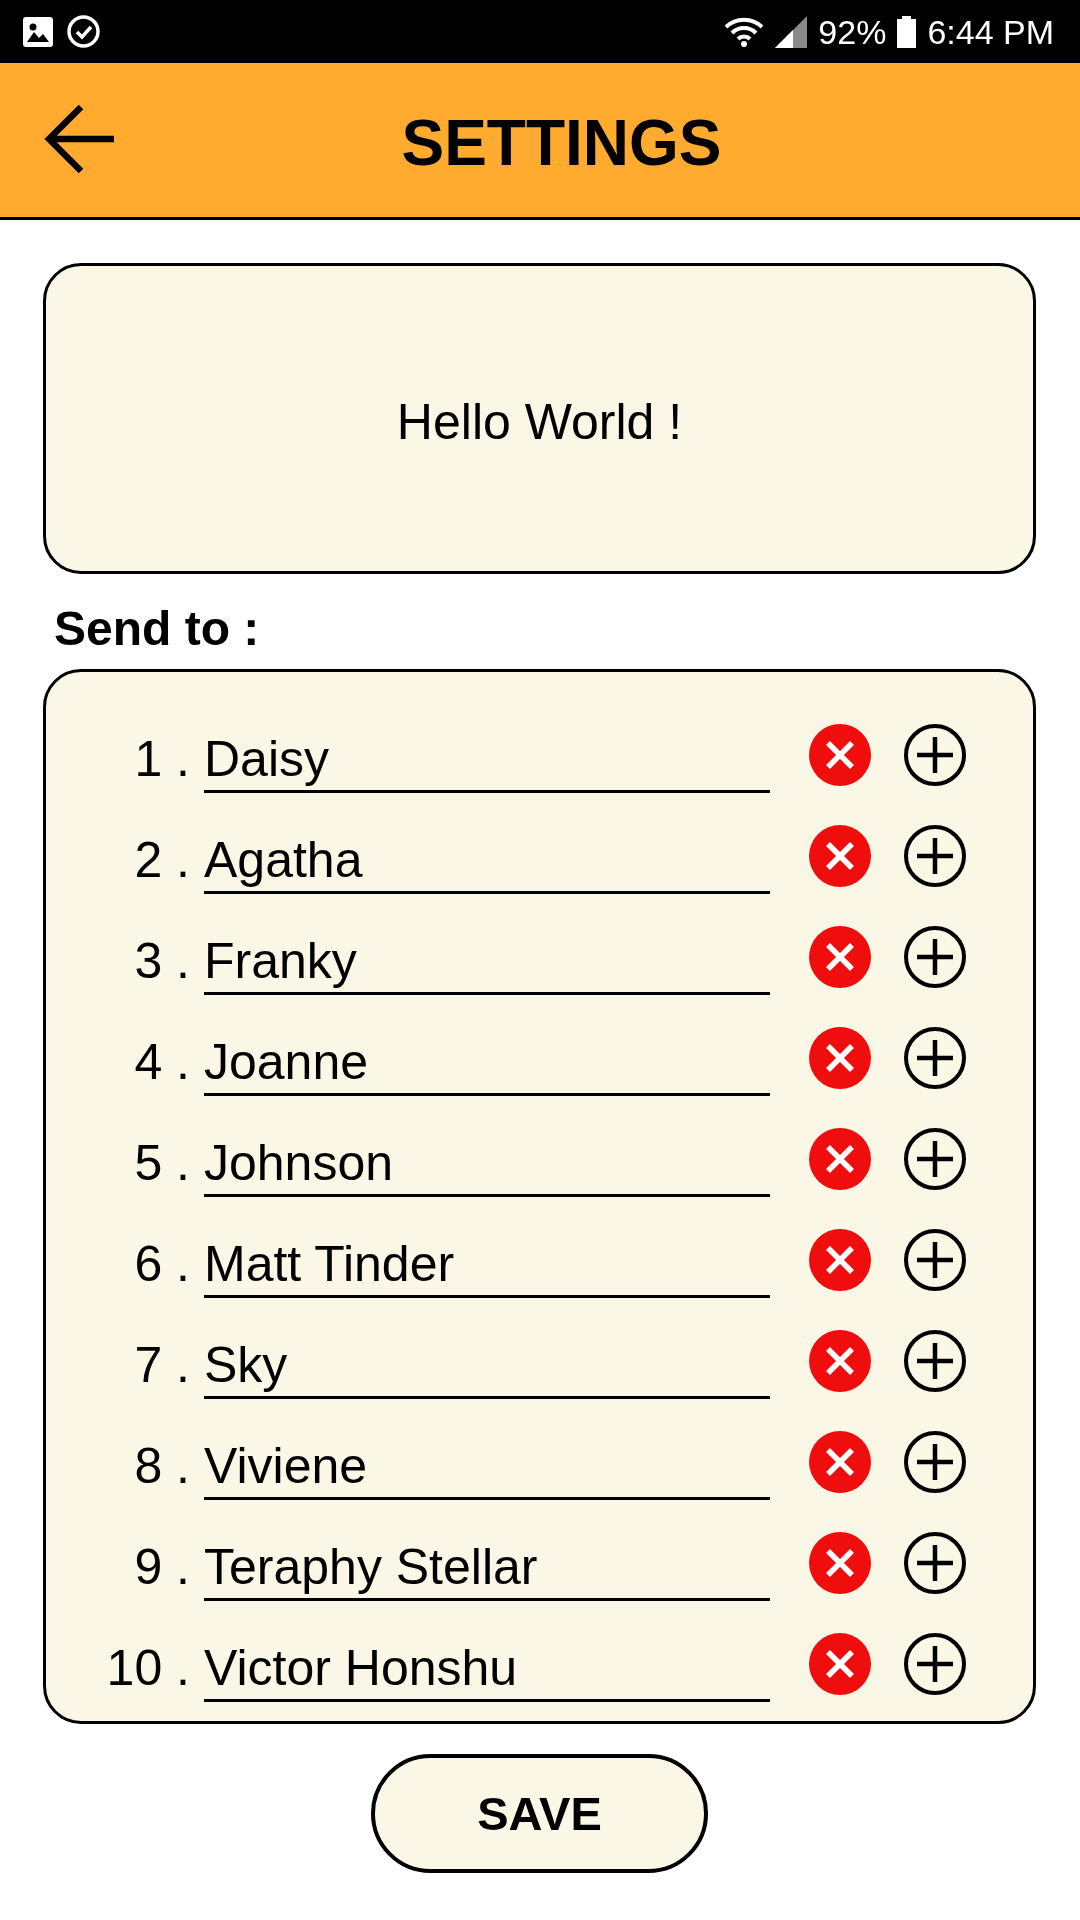 This screenshot has height=1920, width=1080. What do you see at coordinates (487, 1556) in the screenshot?
I see `name-field: Teraphy Stellar` at bounding box center [487, 1556].